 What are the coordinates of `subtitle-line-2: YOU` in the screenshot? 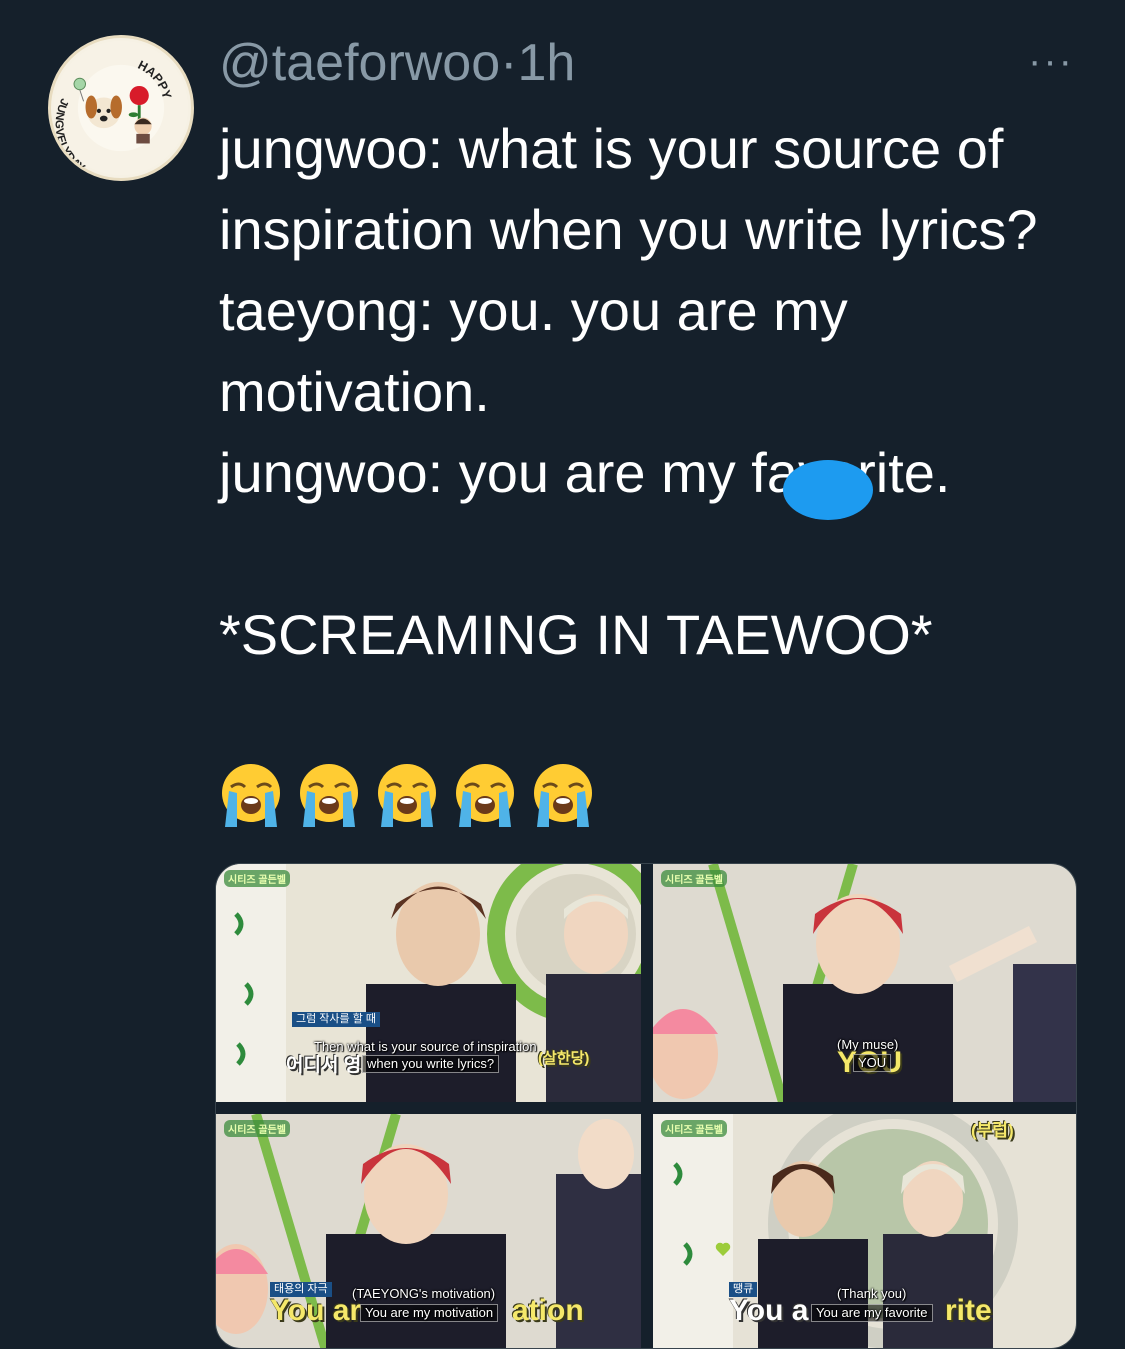 It's located at (872, 1063).